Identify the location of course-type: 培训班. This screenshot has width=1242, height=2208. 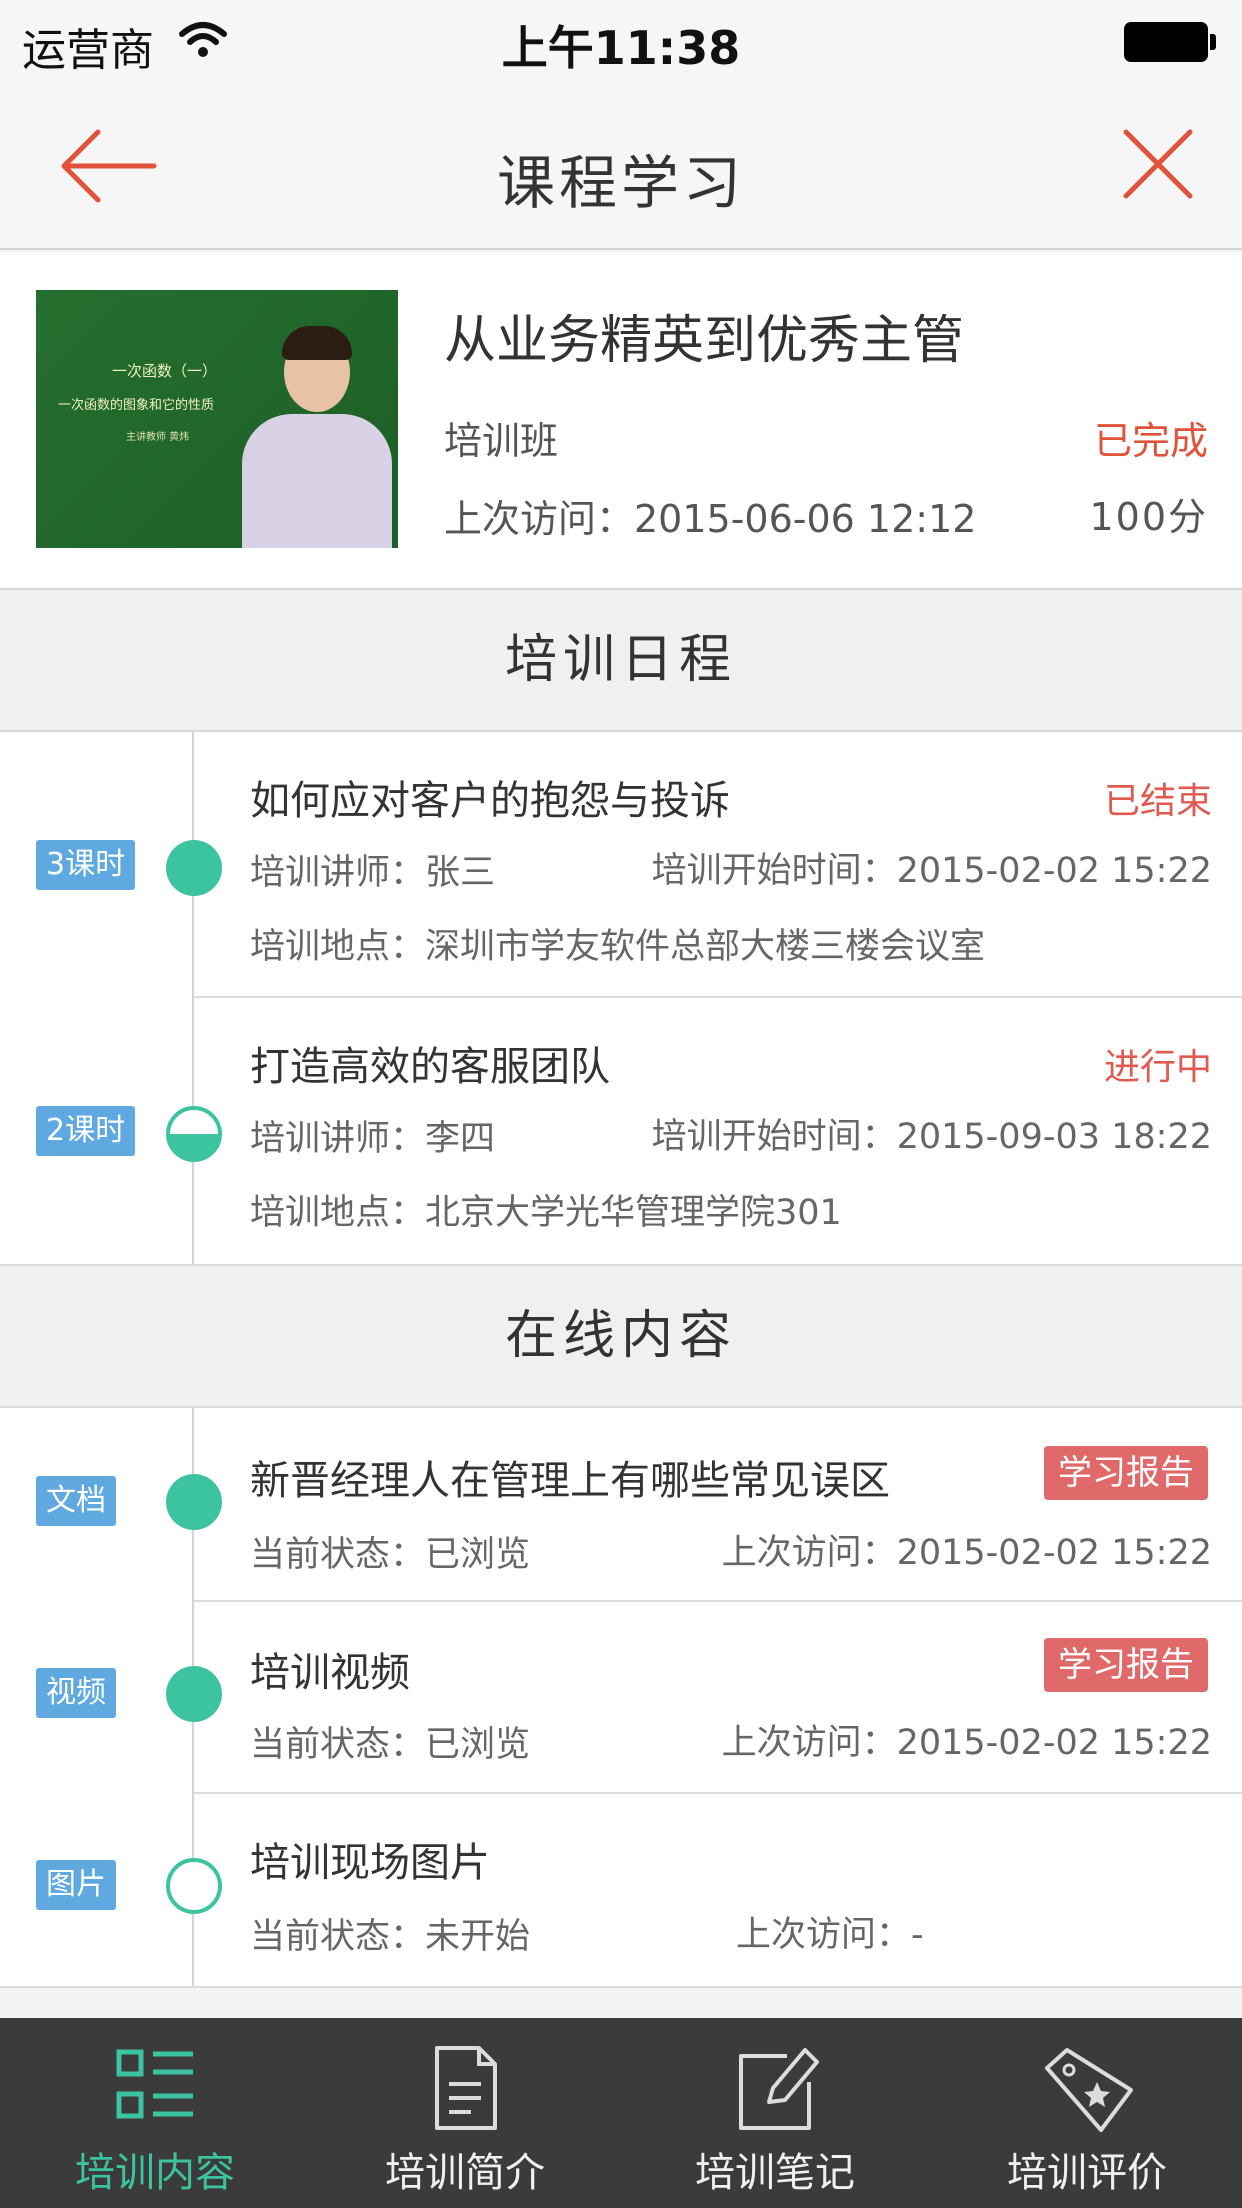
(501, 441).